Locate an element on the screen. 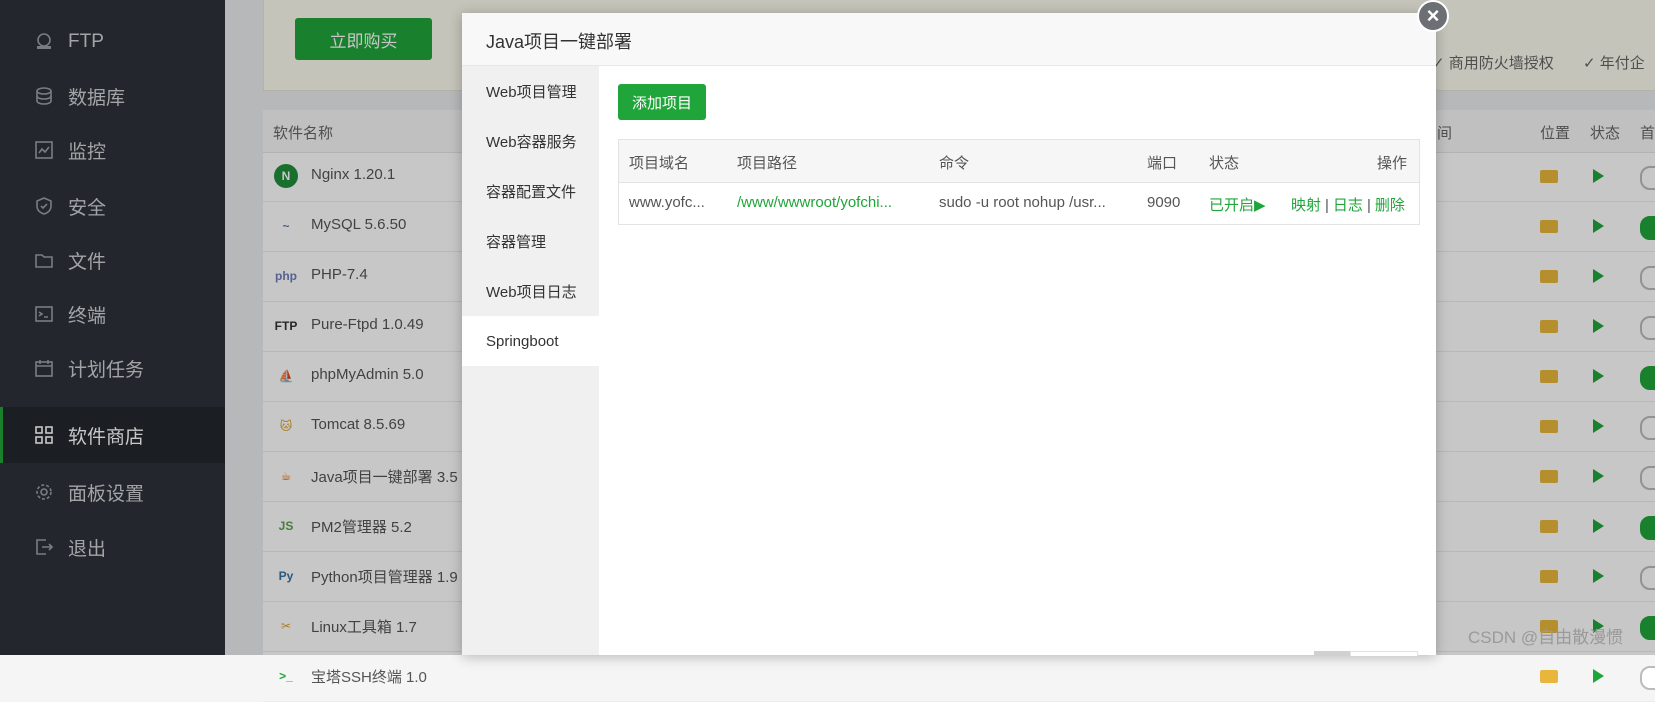  tab-container-manage: 容器管理 is located at coordinates (530, 241).